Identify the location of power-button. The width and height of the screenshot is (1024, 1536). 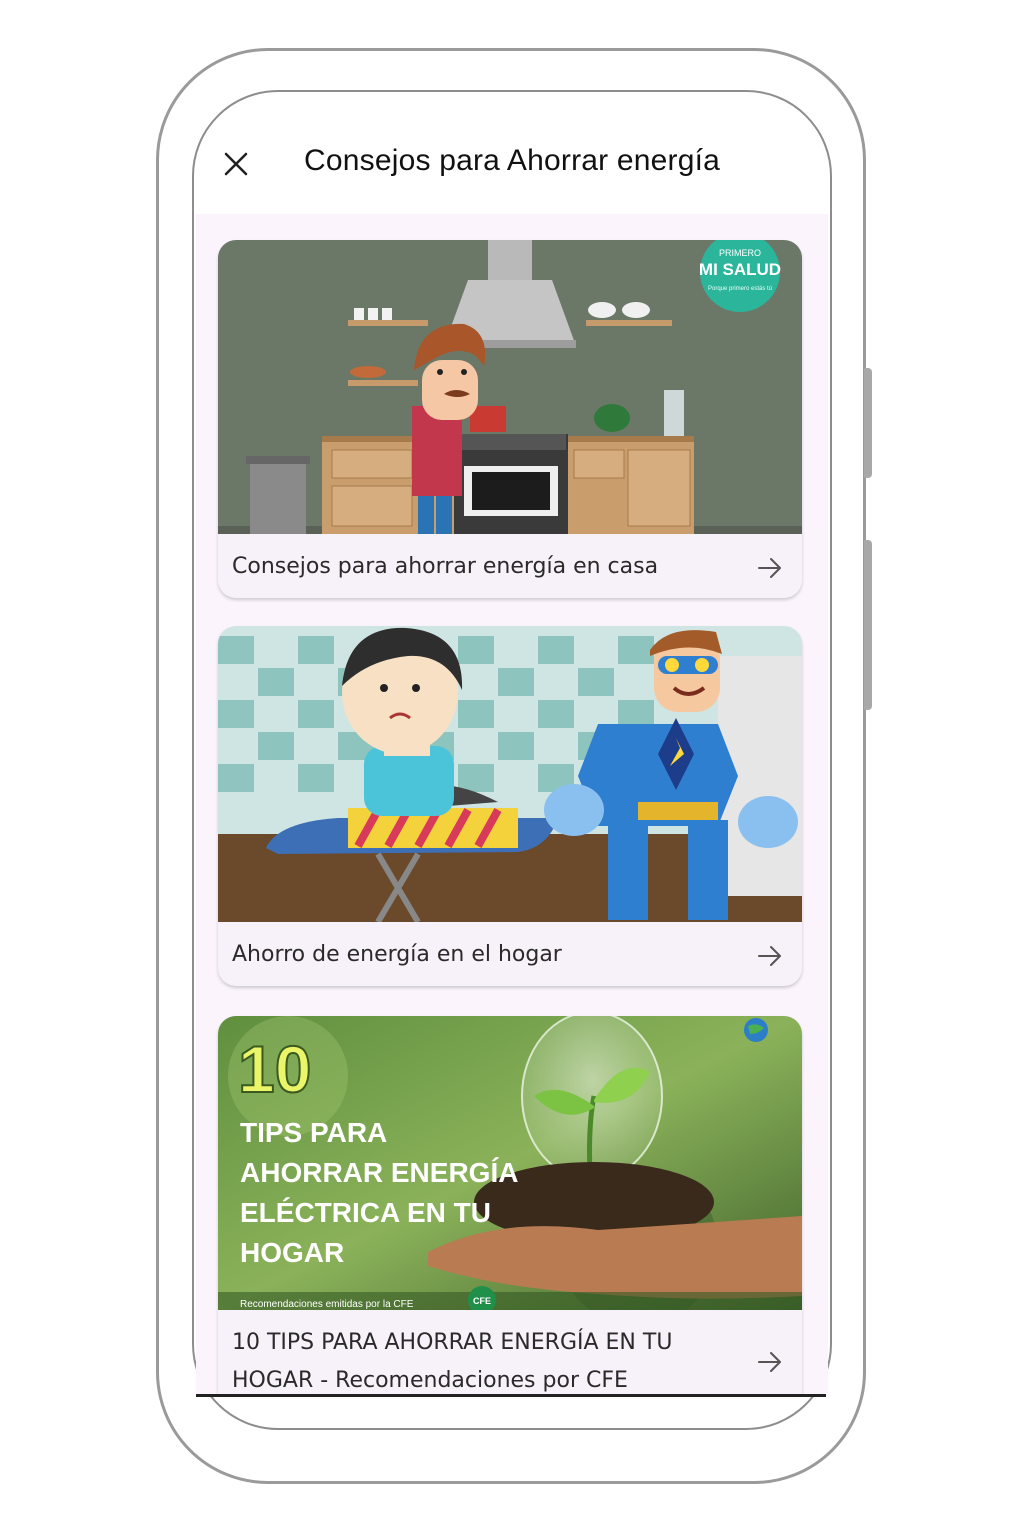
(868, 625).